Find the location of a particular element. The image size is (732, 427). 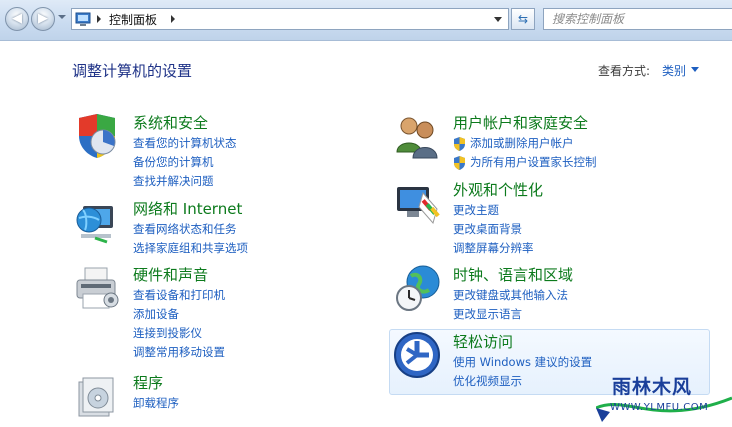

category-title: 外观和个性化 is located at coordinates (498, 189).